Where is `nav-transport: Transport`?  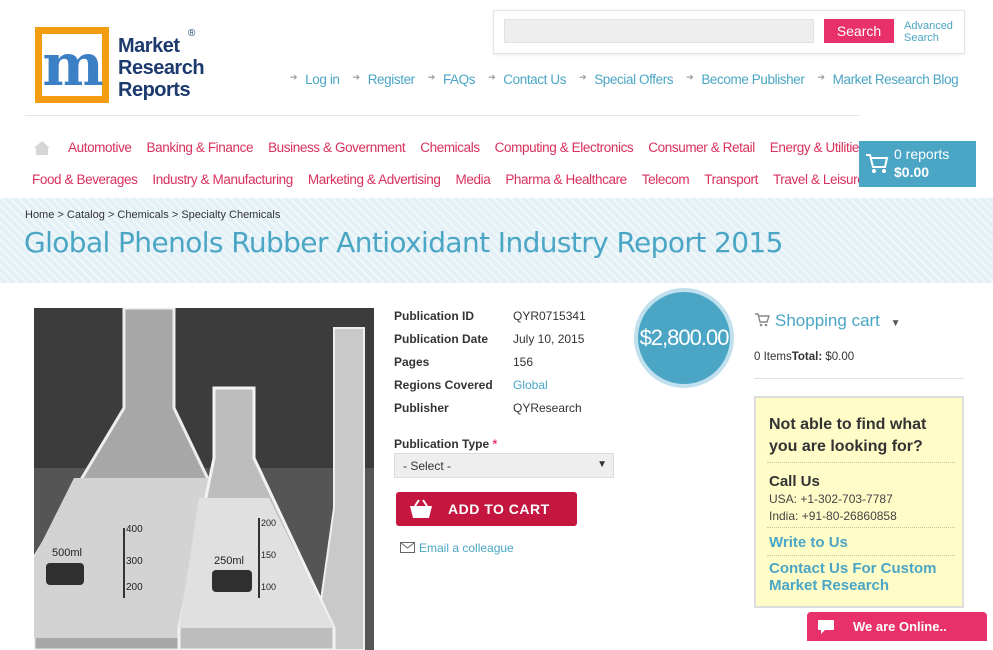 nav-transport: Transport is located at coordinates (731, 179).